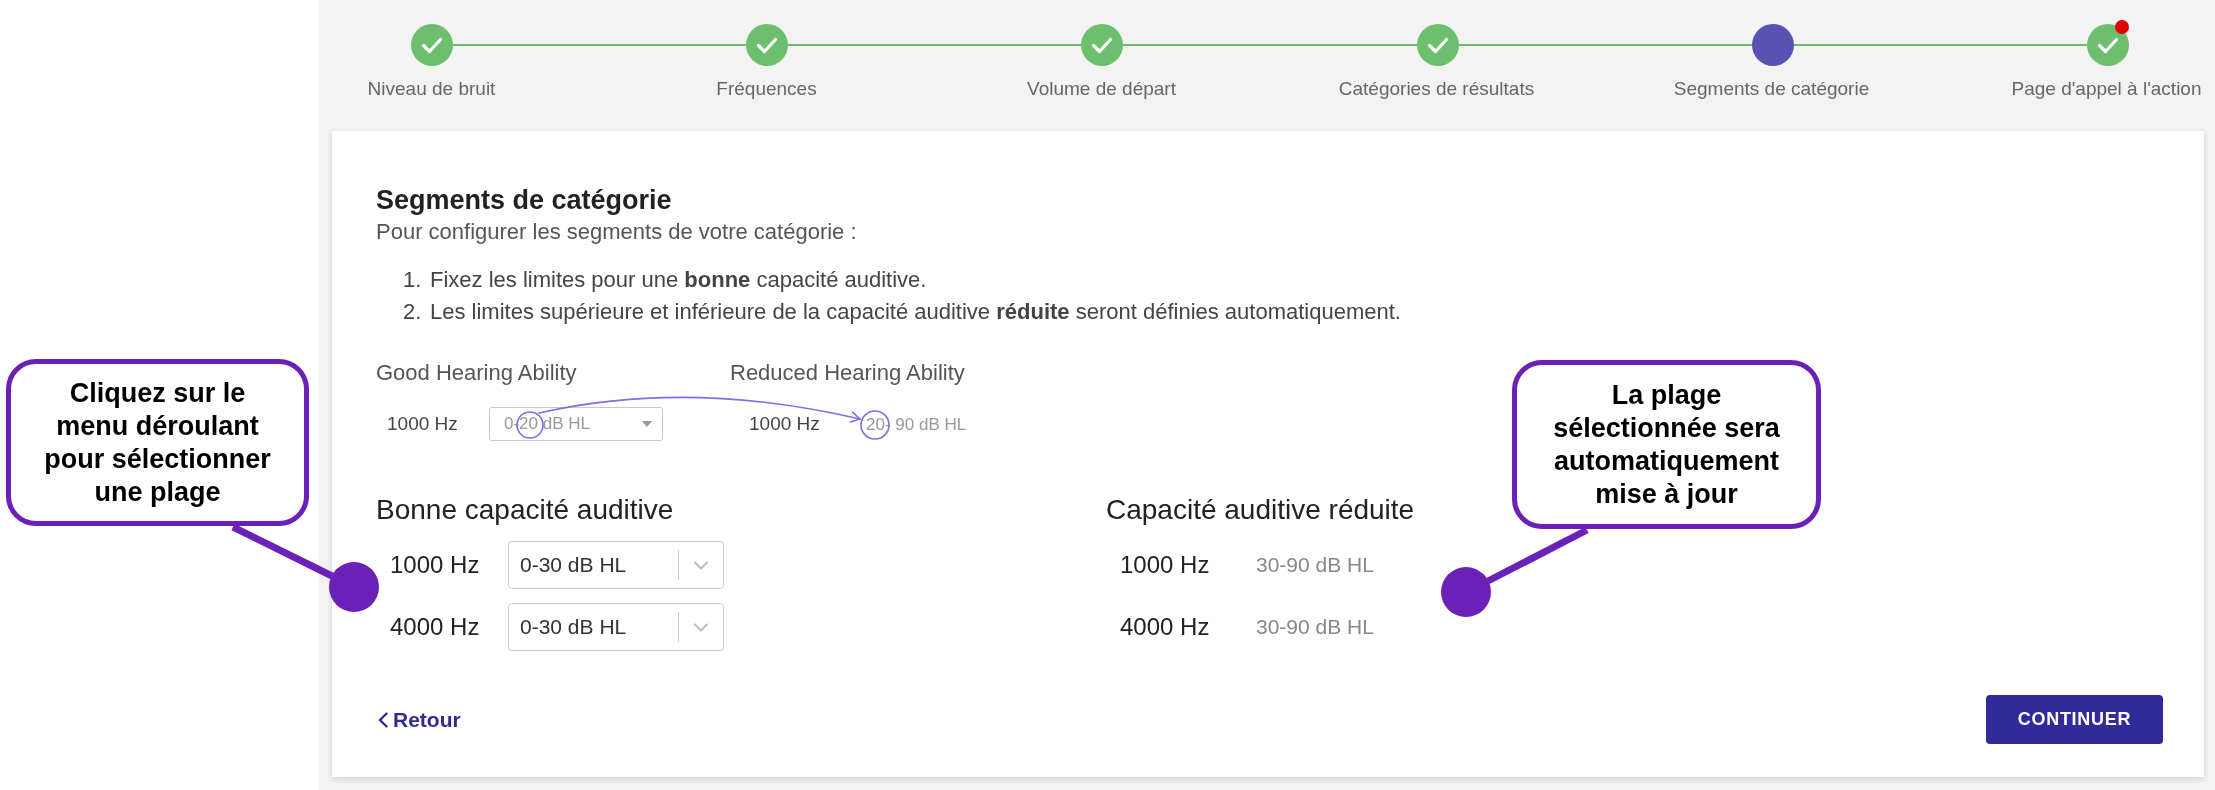 This screenshot has height=790, width=2215. Describe the element at coordinates (1436, 89) in the screenshot. I see `step-label: Catégories de résultats` at that location.